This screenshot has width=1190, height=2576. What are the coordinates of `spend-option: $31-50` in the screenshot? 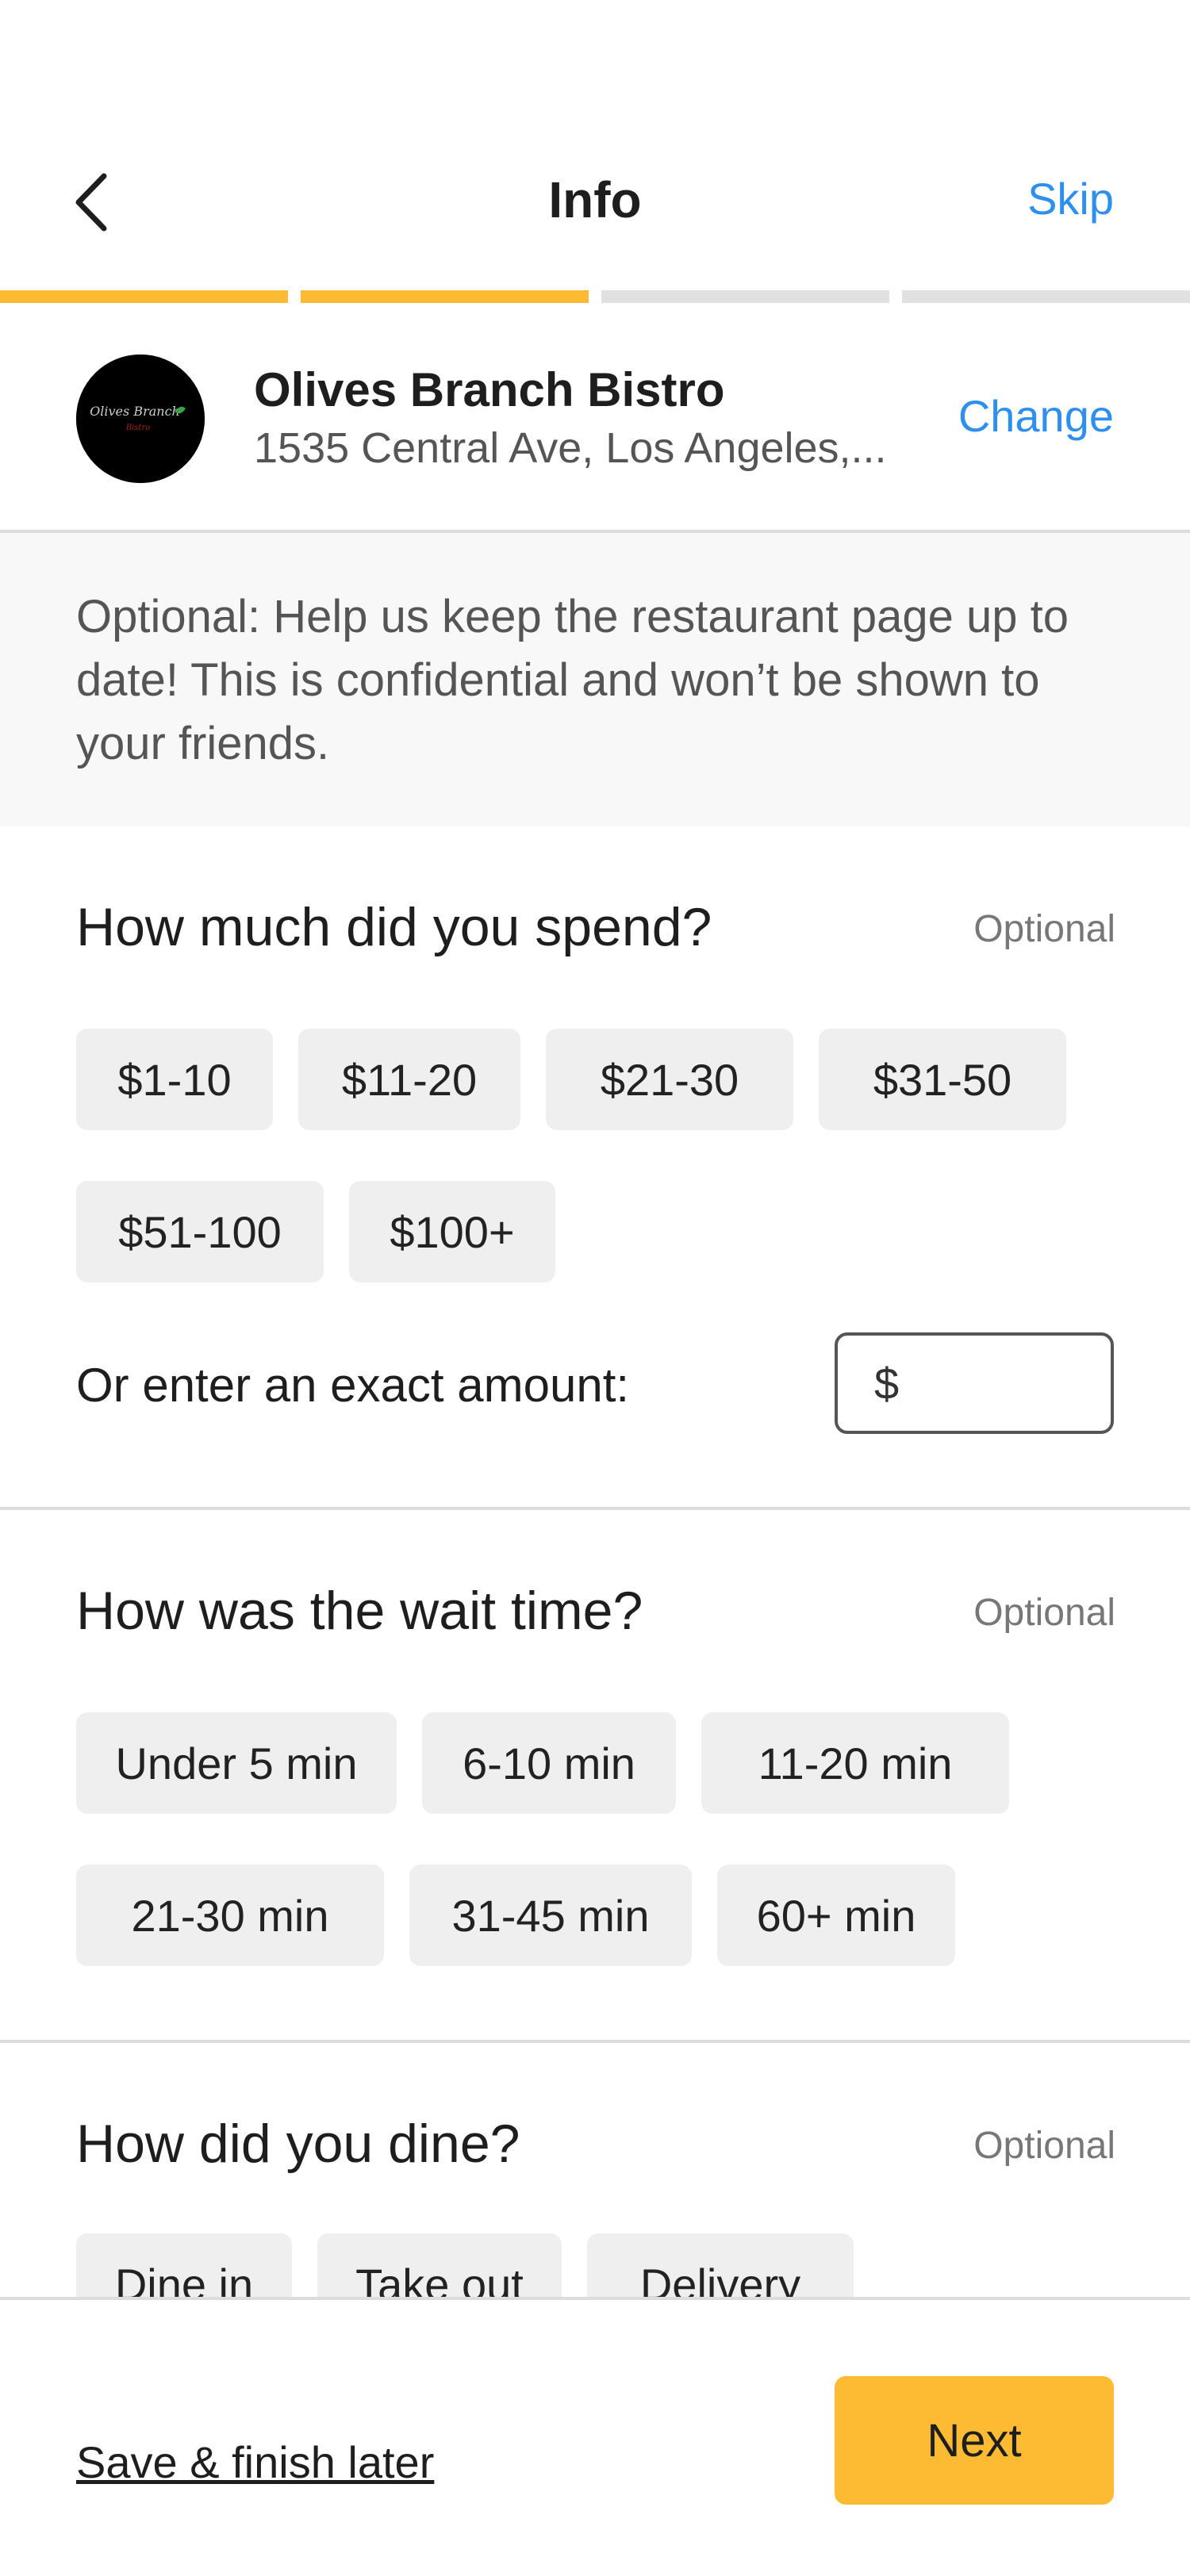 It's located at (943, 1079).